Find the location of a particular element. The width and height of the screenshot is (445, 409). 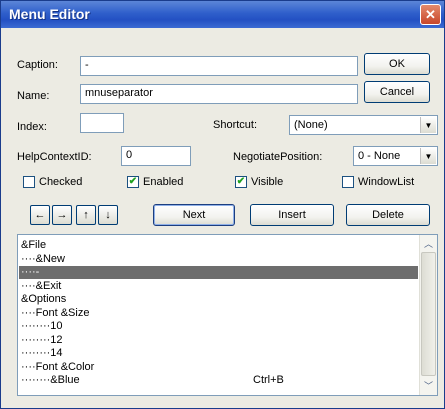

name-input: mnuseparator is located at coordinates (219, 94).